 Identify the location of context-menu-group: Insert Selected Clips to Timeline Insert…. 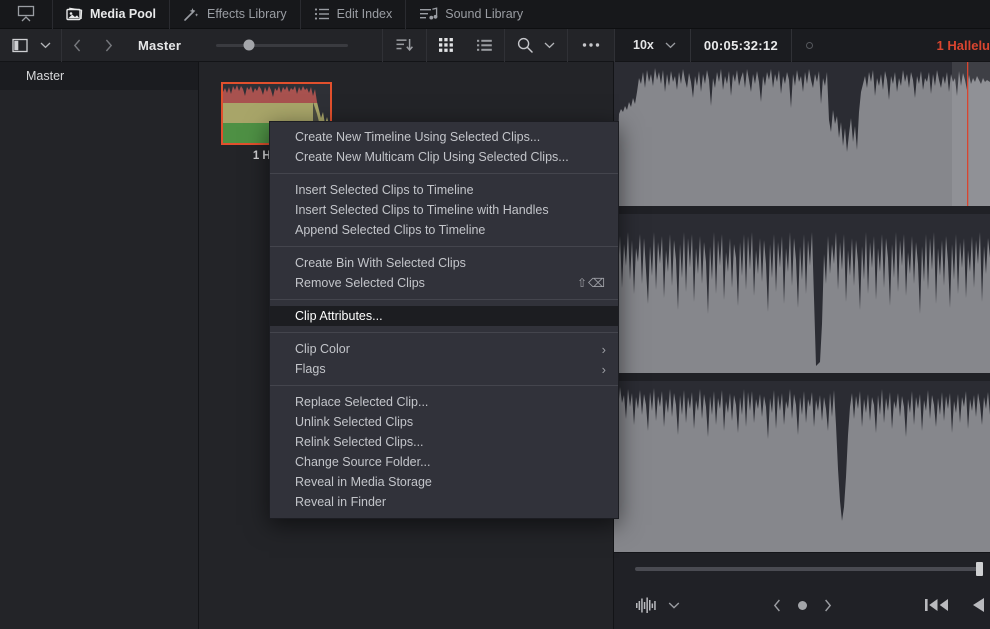
(444, 210).